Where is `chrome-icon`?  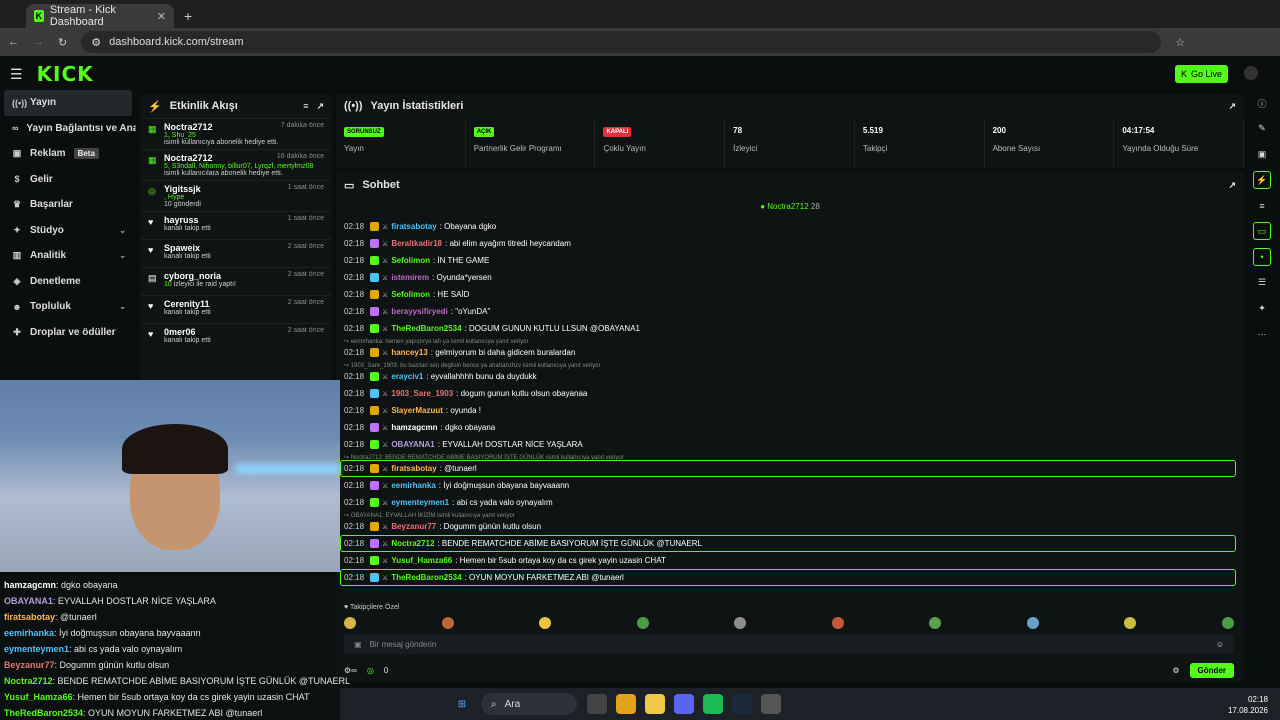 chrome-icon is located at coordinates (626, 704).